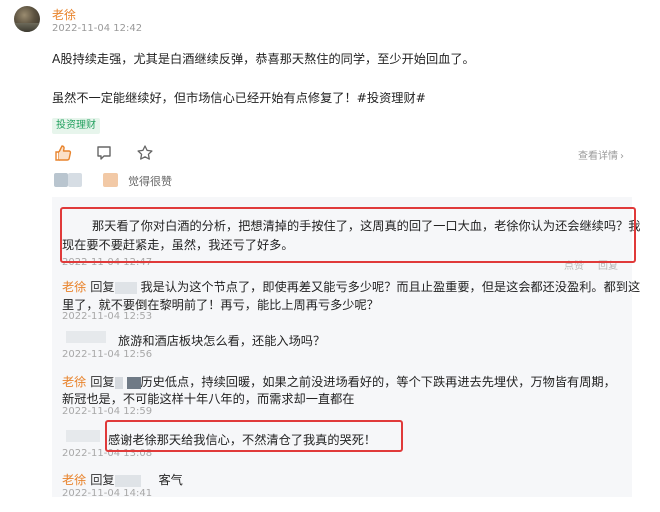  I want to click on reply-line: 老徐 回复 客气, so click(122, 479).